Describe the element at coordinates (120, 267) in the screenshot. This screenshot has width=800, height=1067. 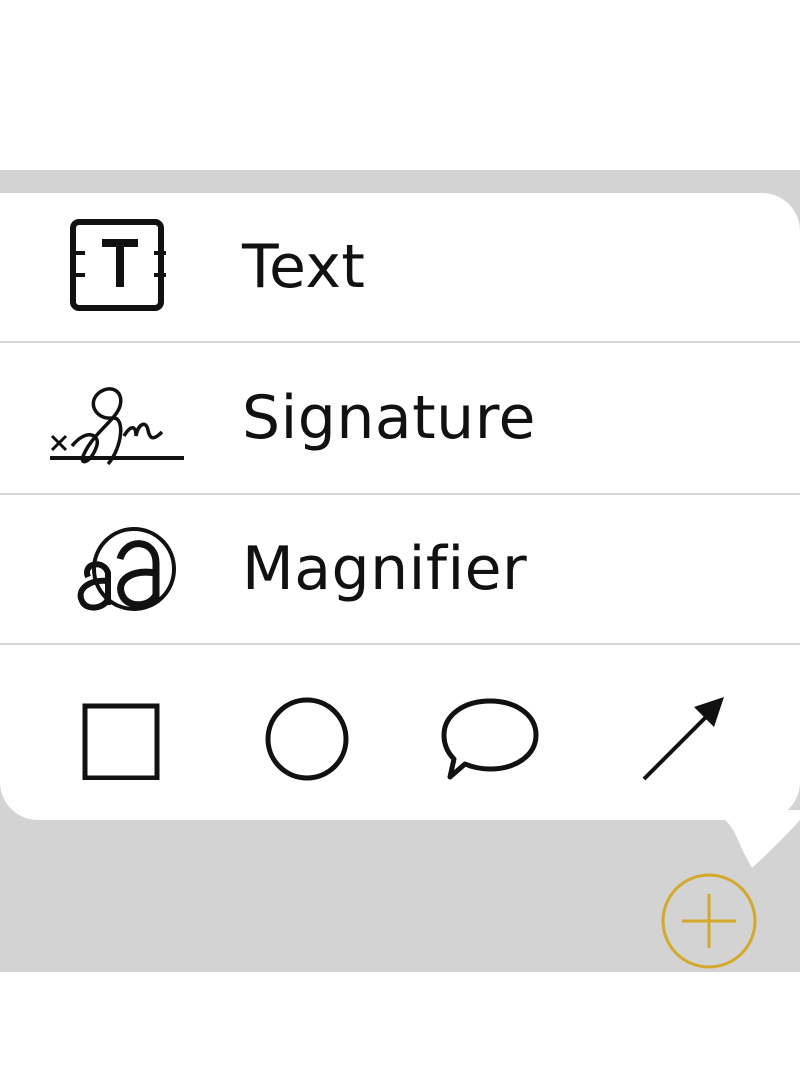
I see `text-box-icon` at that location.